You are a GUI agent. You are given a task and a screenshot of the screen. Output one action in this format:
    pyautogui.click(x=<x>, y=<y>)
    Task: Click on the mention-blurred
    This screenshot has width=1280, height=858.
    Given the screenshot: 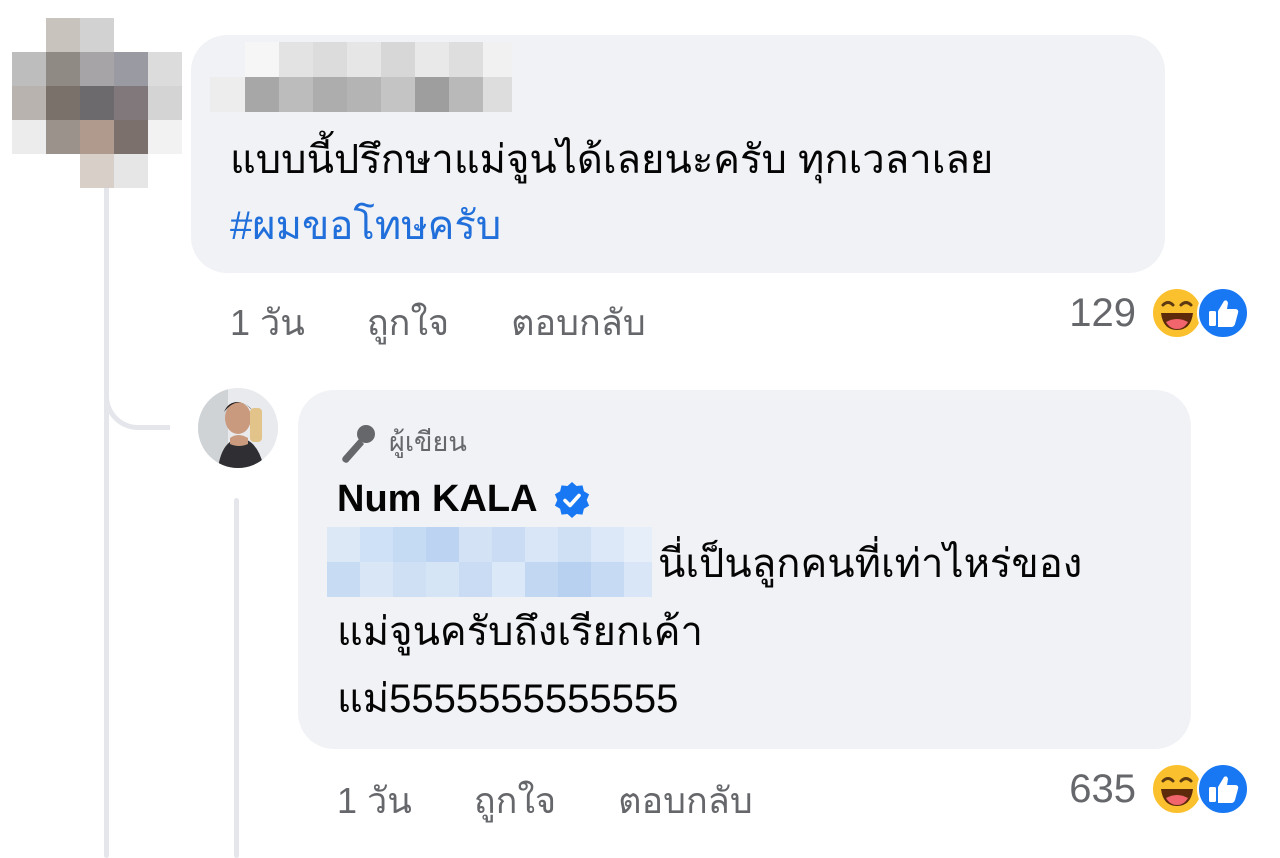 What is the action you would take?
    pyautogui.click(x=489, y=562)
    